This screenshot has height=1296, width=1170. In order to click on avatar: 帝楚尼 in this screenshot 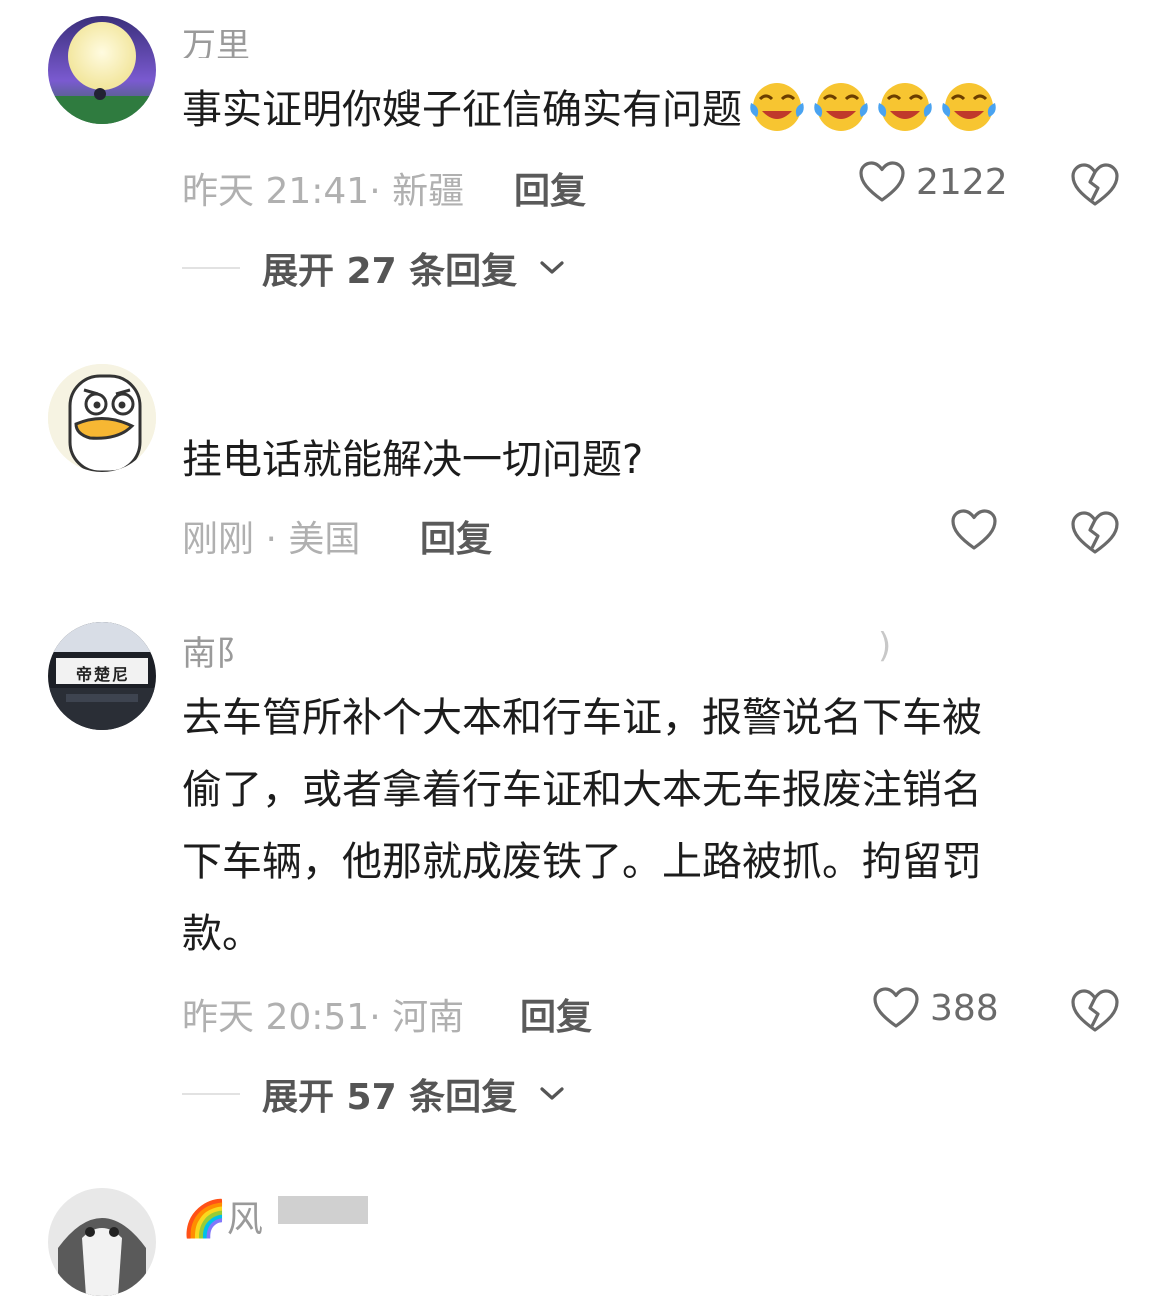, I will do `click(102, 676)`.